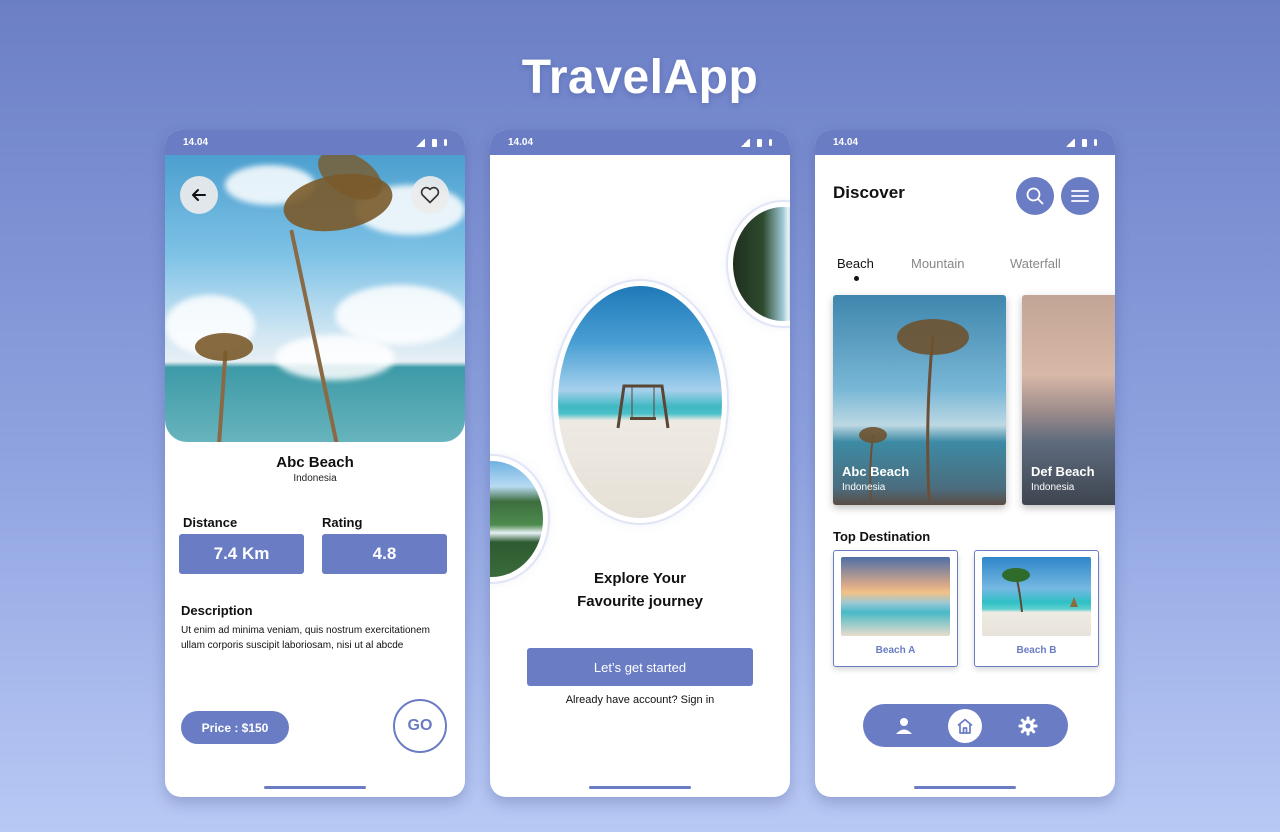  Describe the element at coordinates (210, 522) in the screenshot. I see `distance-label: Distance` at that location.